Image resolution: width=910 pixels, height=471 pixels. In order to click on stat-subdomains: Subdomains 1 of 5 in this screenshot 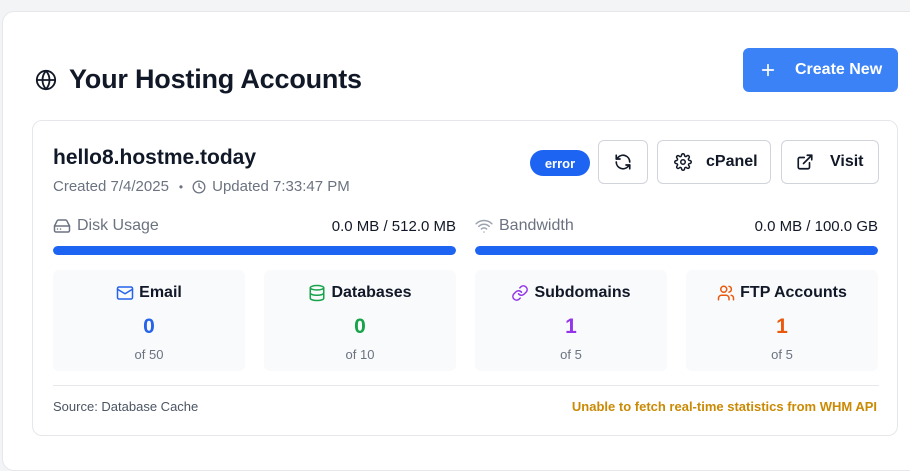, I will do `click(571, 320)`.